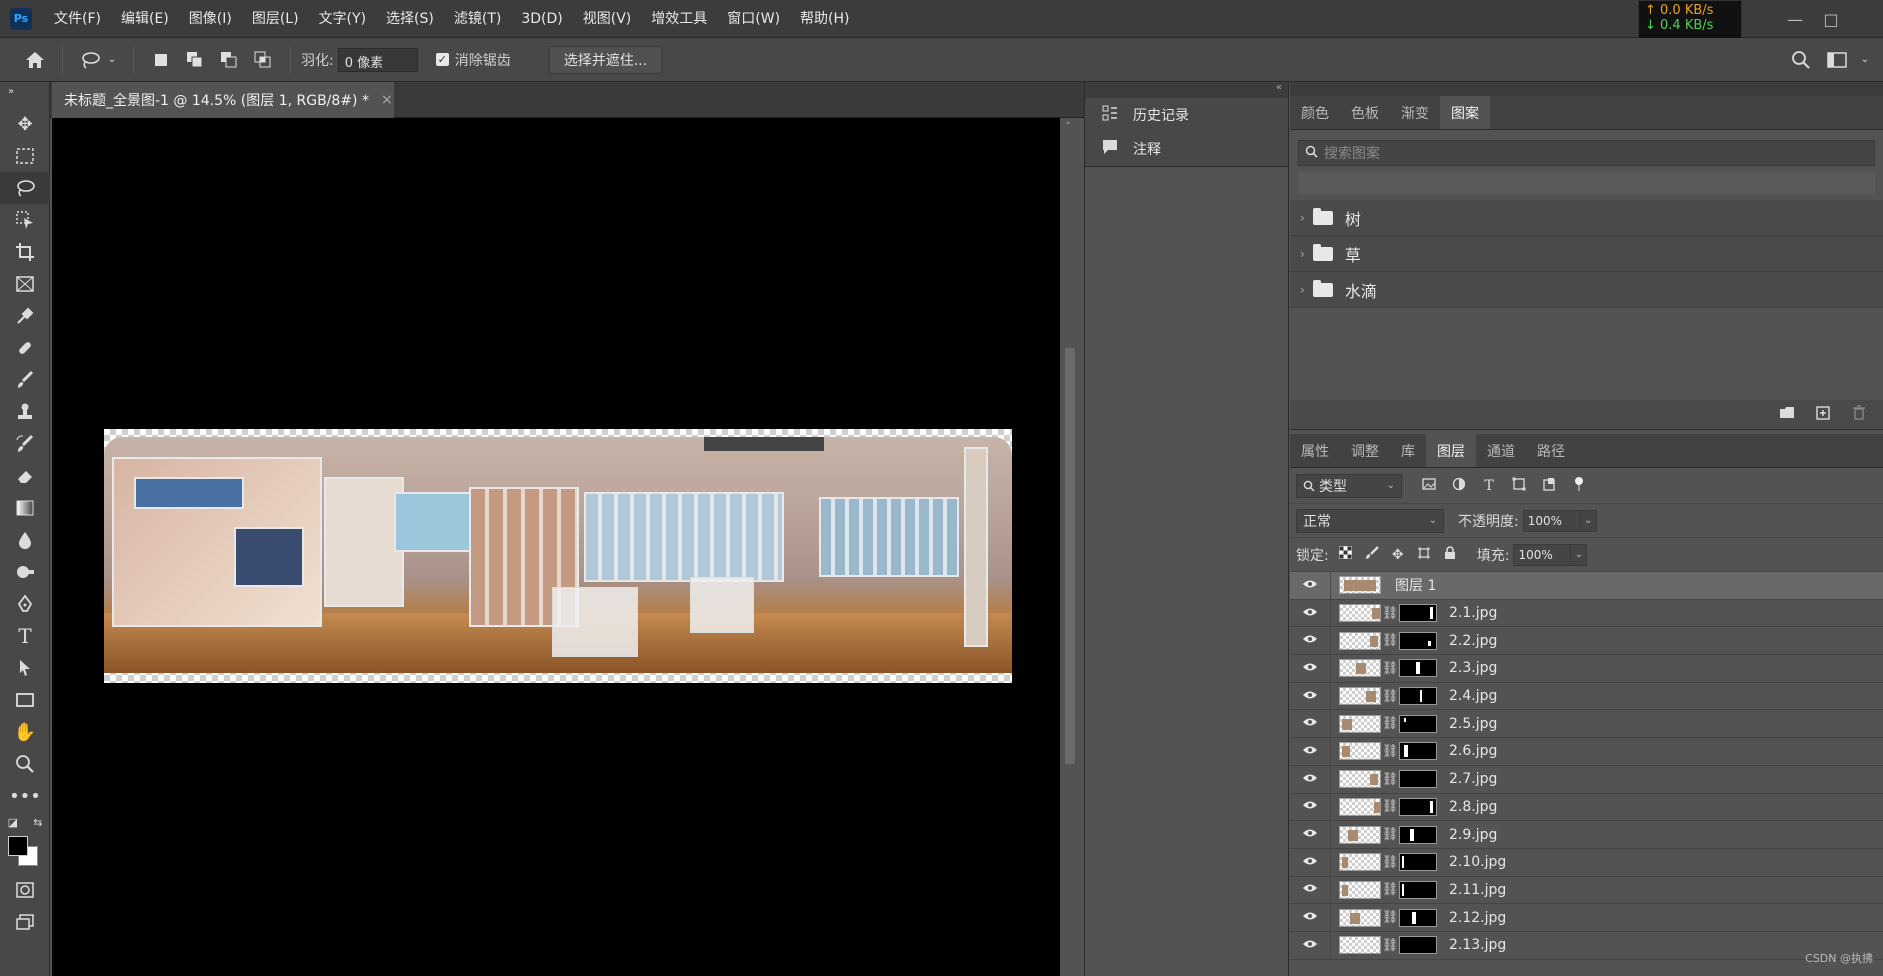 Image resolution: width=1883 pixels, height=976 pixels. What do you see at coordinates (1365, 112) in the screenshot?
I see `tab-swatches: 色板` at bounding box center [1365, 112].